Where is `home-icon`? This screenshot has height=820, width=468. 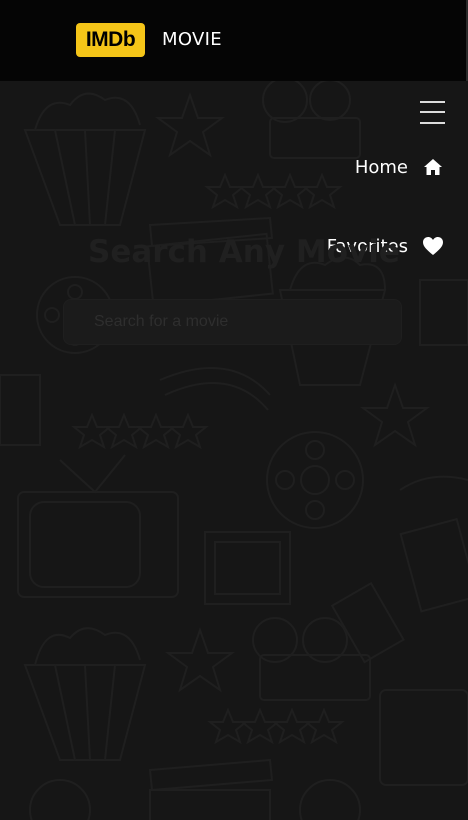 home-icon is located at coordinates (433, 167).